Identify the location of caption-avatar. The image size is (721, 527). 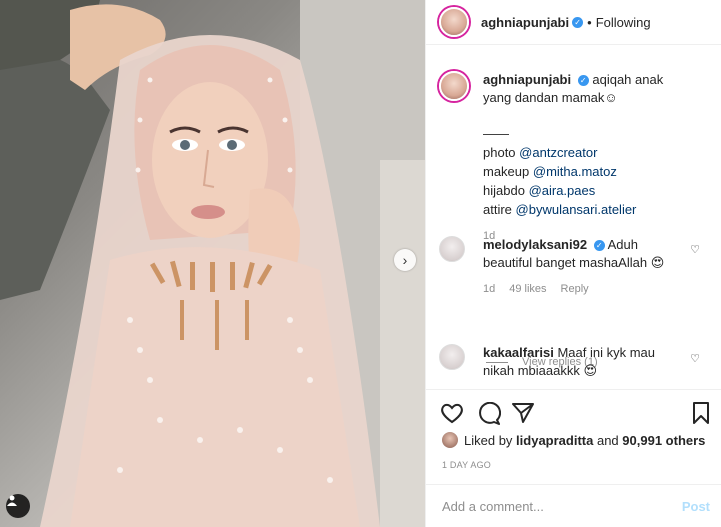
(454, 86).